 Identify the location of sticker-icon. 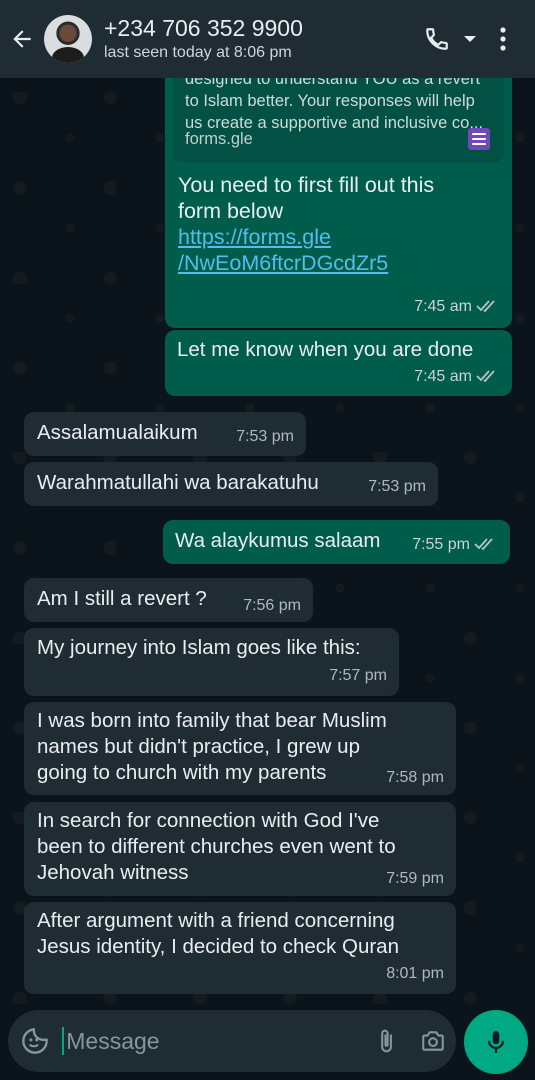
(35, 1041).